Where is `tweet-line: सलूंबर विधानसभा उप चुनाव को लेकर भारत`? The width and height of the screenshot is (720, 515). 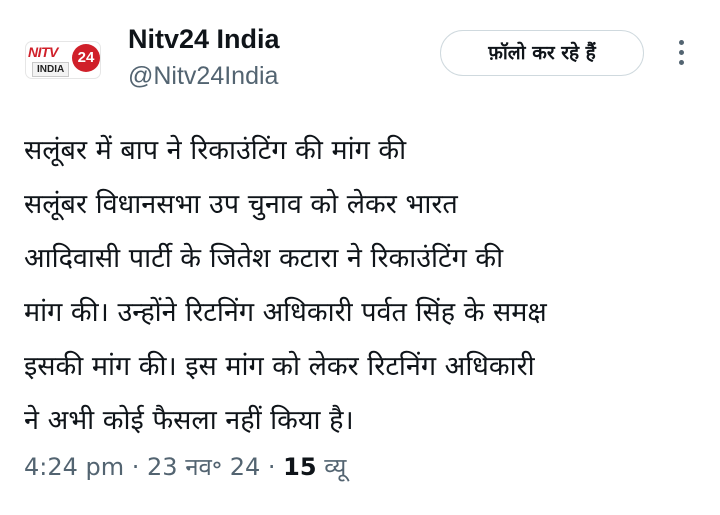 tweet-line: सलूंबर विधानसभा उप चुनाव को लेकर भारत is located at coordinates (241, 204).